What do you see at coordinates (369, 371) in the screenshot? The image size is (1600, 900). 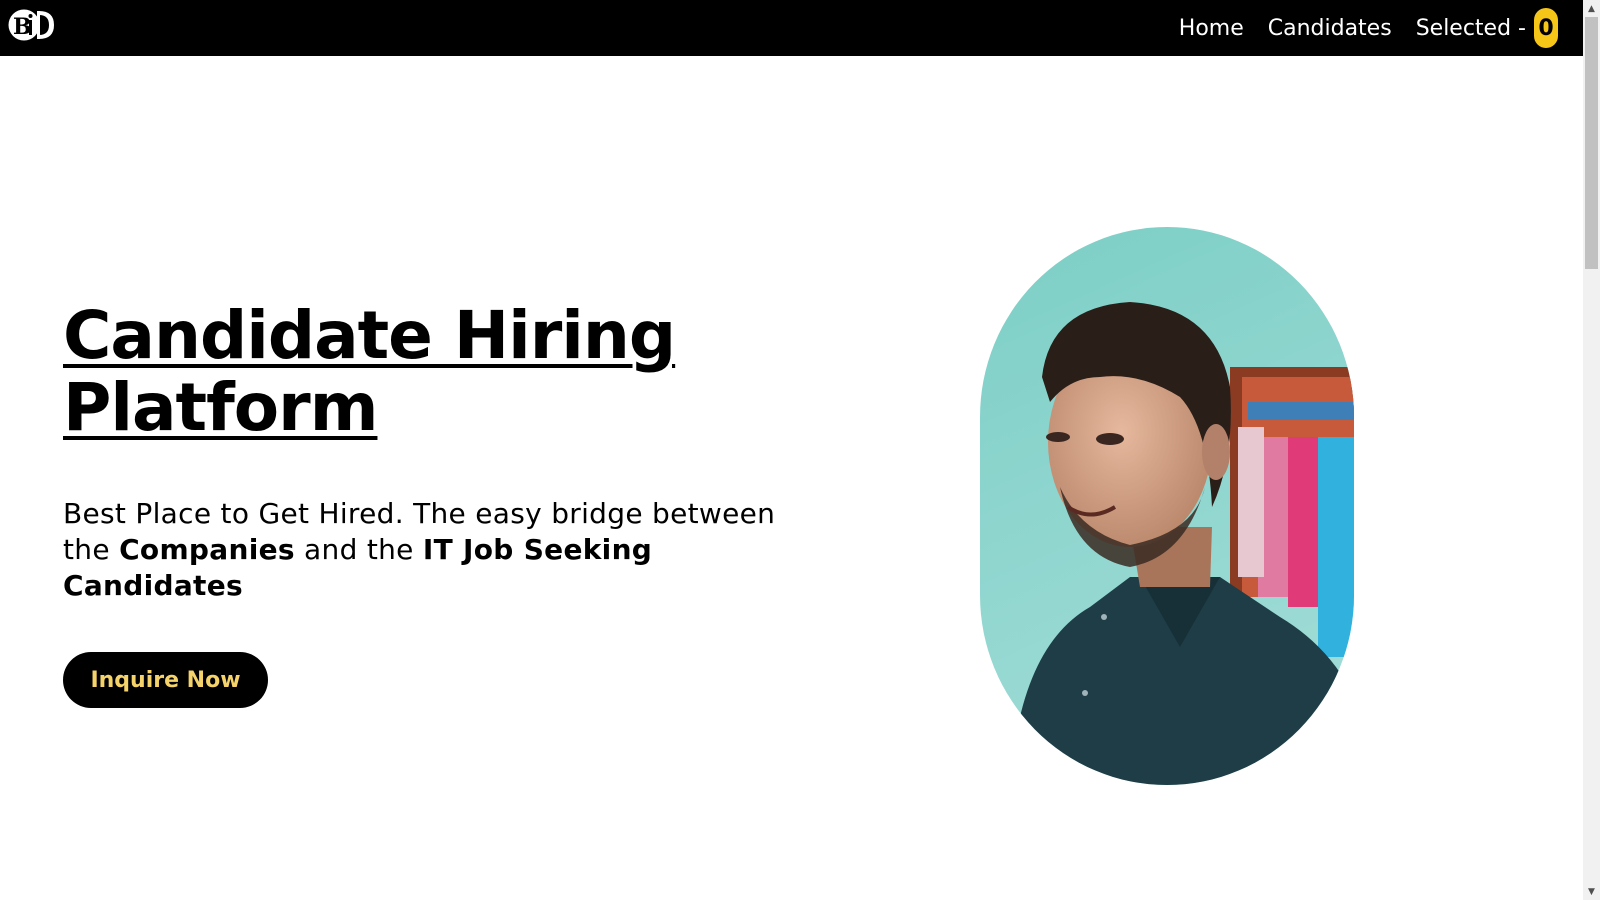 I see `hero-title: Candidate Hiring Platform` at bounding box center [369, 371].